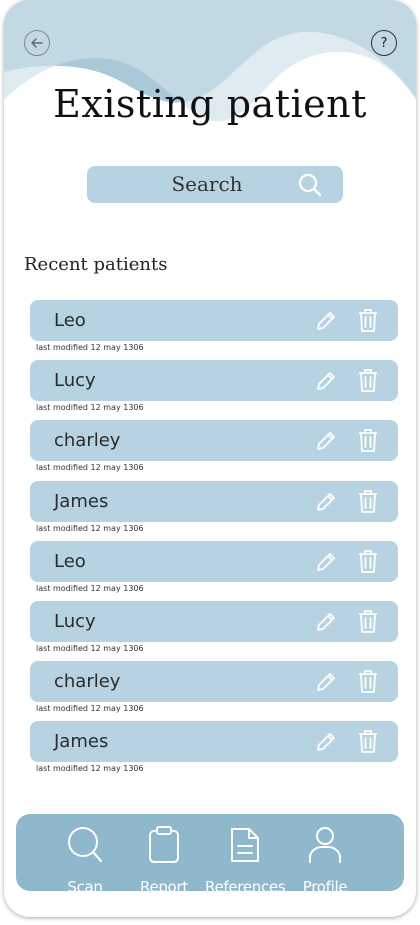  What do you see at coordinates (164, 887) in the screenshot?
I see `tab-label: Report` at bounding box center [164, 887].